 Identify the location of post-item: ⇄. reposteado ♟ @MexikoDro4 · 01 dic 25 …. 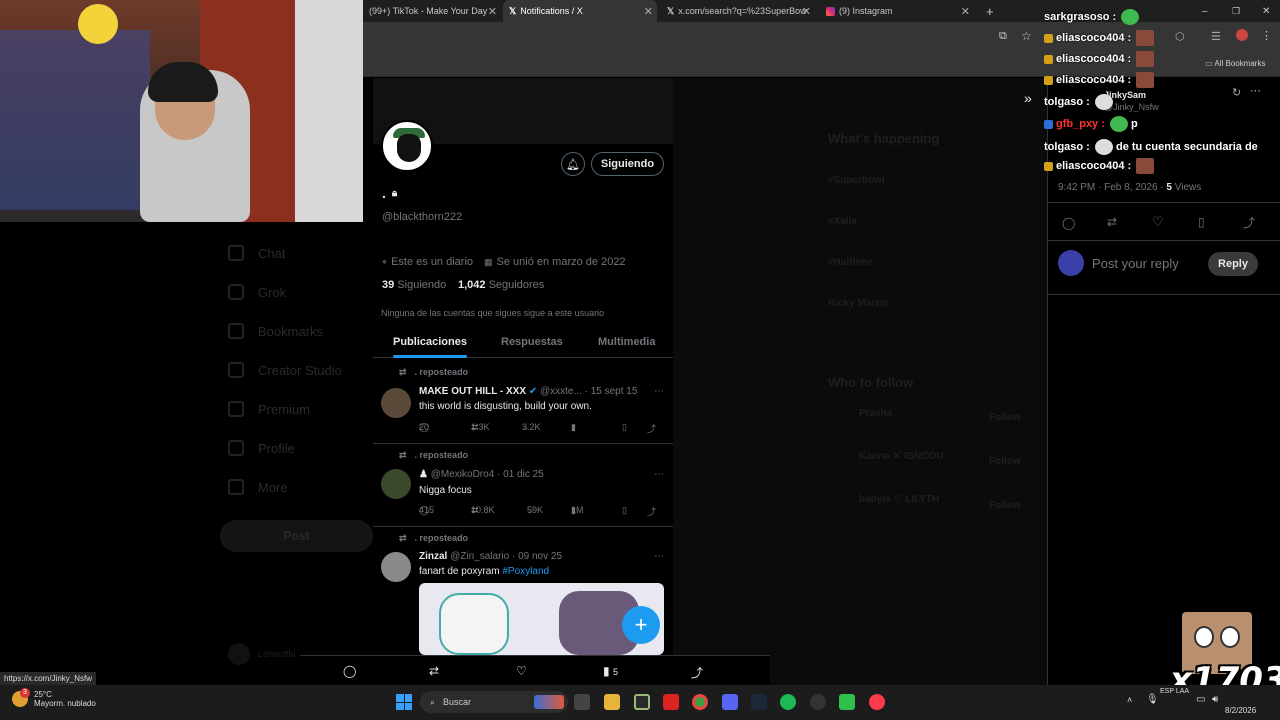
(523, 486).